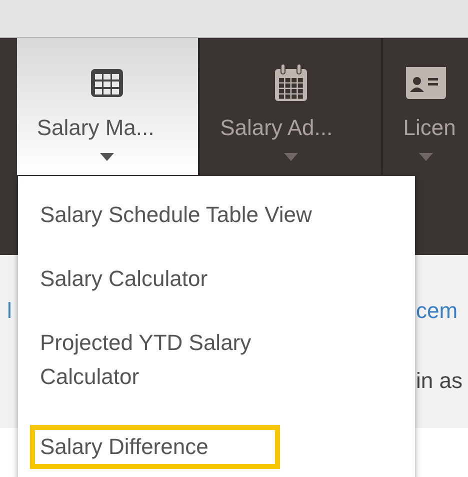  Describe the element at coordinates (291, 83) in the screenshot. I see `calendar-icon` at that location.